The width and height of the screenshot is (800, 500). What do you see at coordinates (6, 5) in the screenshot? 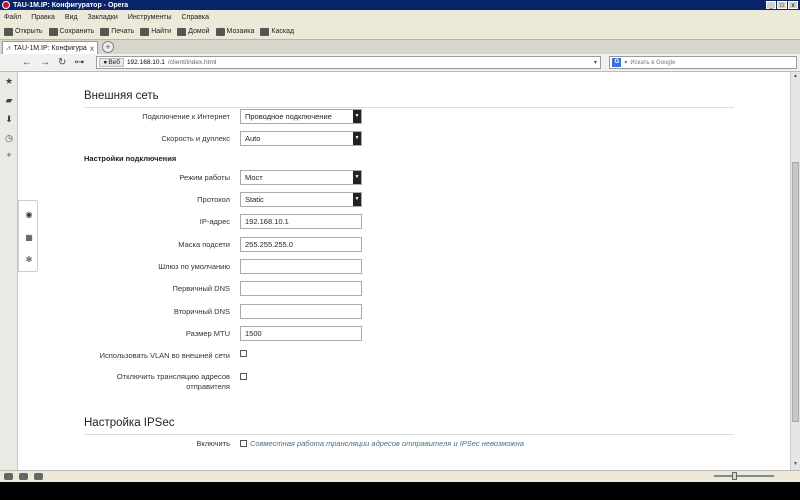
I see `opera-logo-icon` at bounding box center [6, 5].